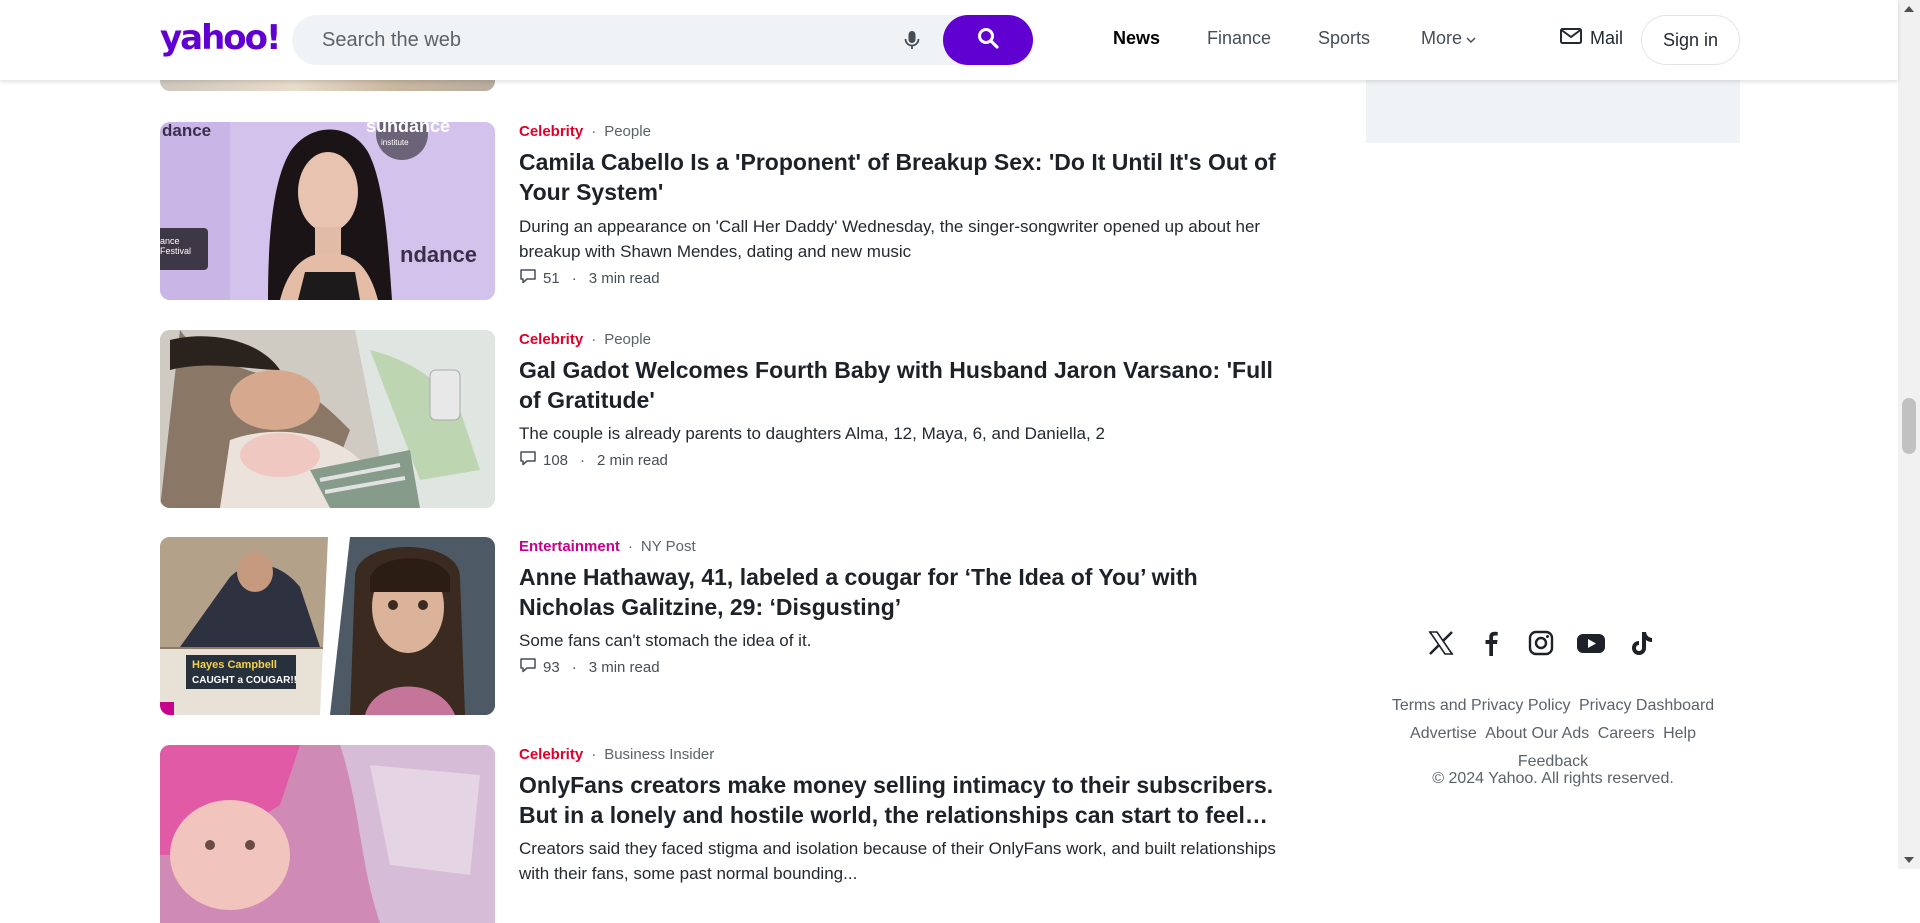 The image size is (1920, 923). Describe the element at coordinates (555, 460) in the screenshot. I see `comment-count: 108` at that location.